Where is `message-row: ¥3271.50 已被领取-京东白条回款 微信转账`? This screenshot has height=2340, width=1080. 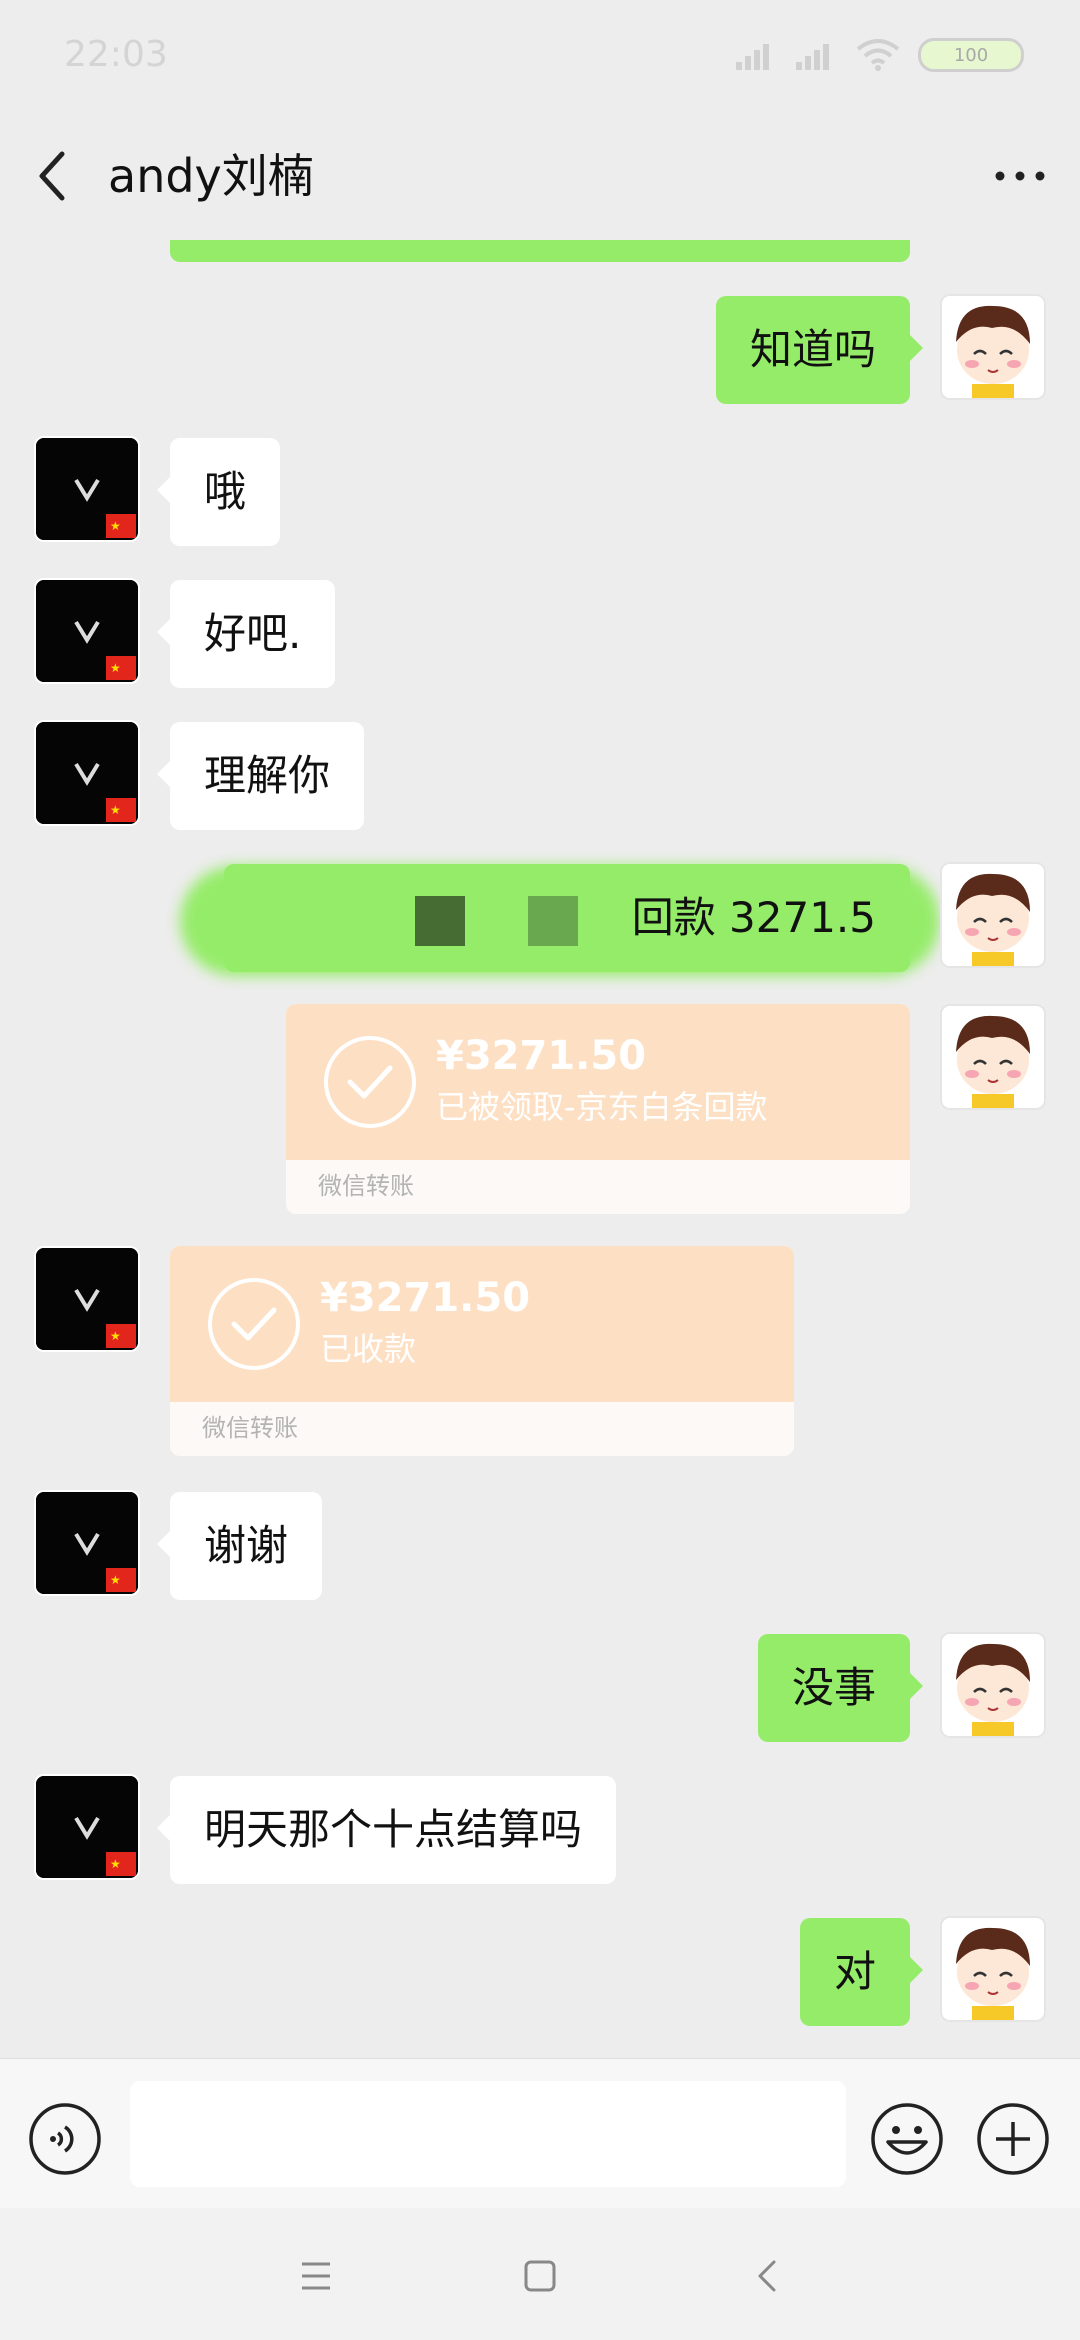 message-row: ¥3271.50 已被领取-京东白条回款 微信转账 is located at coordinates (540, 1111).